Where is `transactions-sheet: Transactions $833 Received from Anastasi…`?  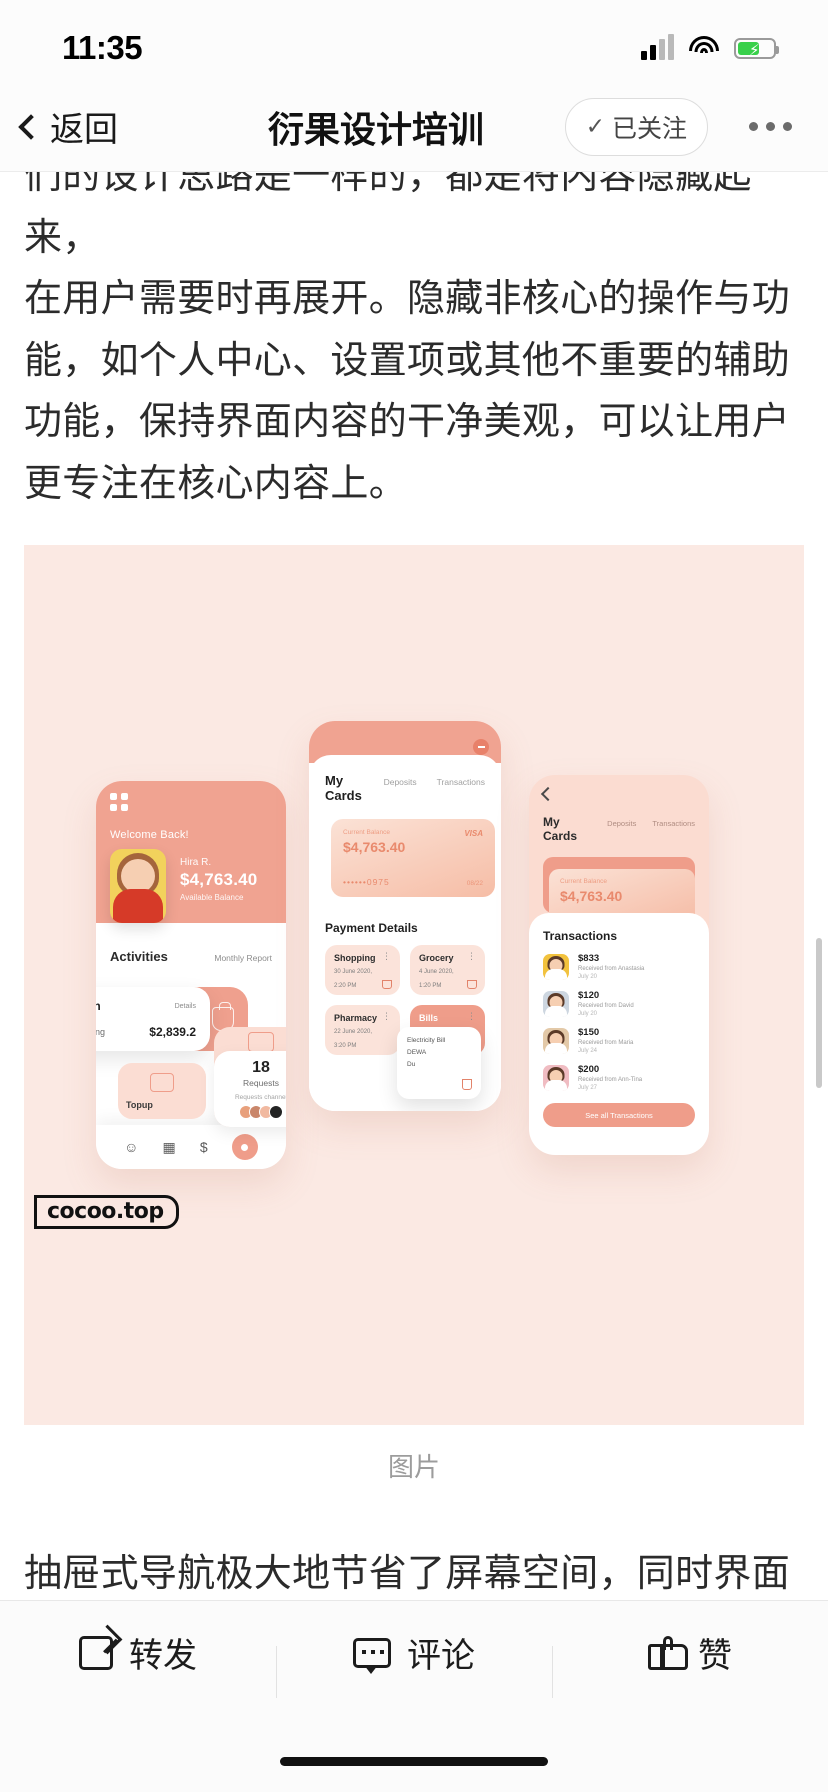 transactions-sheet: Transactions $833 Received from Anastasi… is located at coordinates (619, 1034).